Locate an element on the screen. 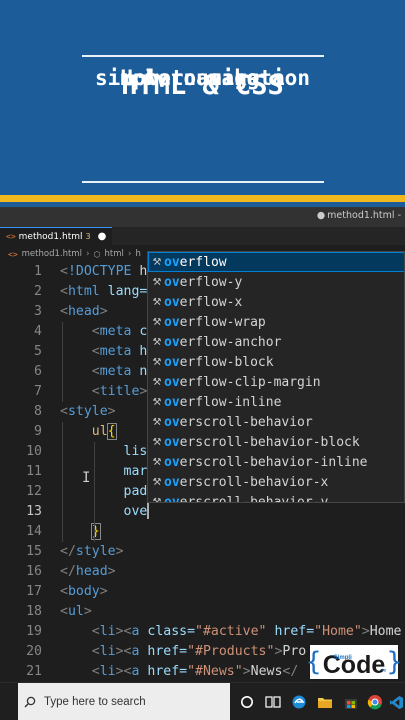 This screenshot has height=720, width=405. code-text: <ul> is located at coordinates (76, 612).